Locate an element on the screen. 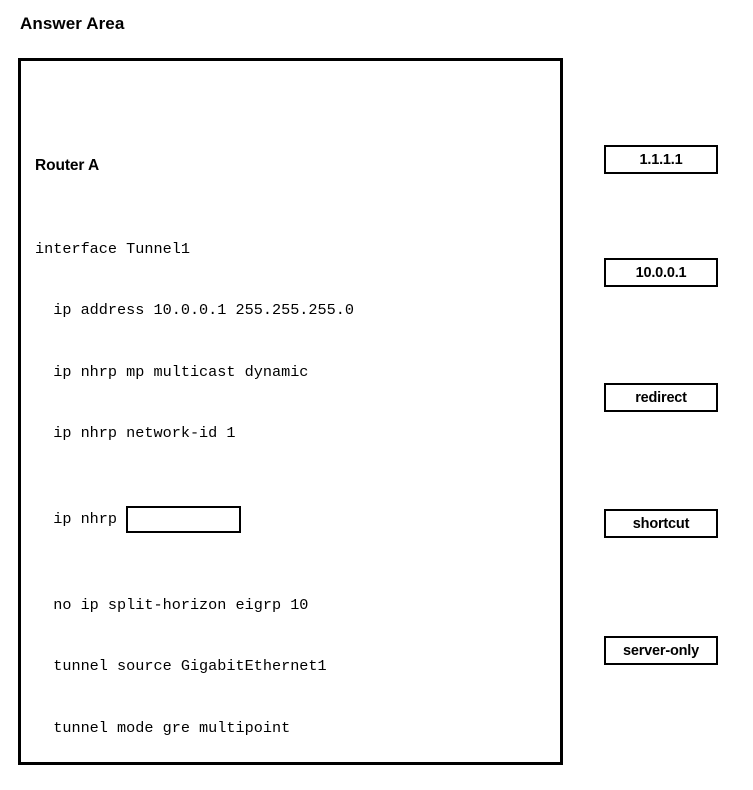  config-line: ip address 10.0.0.1 255.255.255.0 is located at coordinates (194, 310).